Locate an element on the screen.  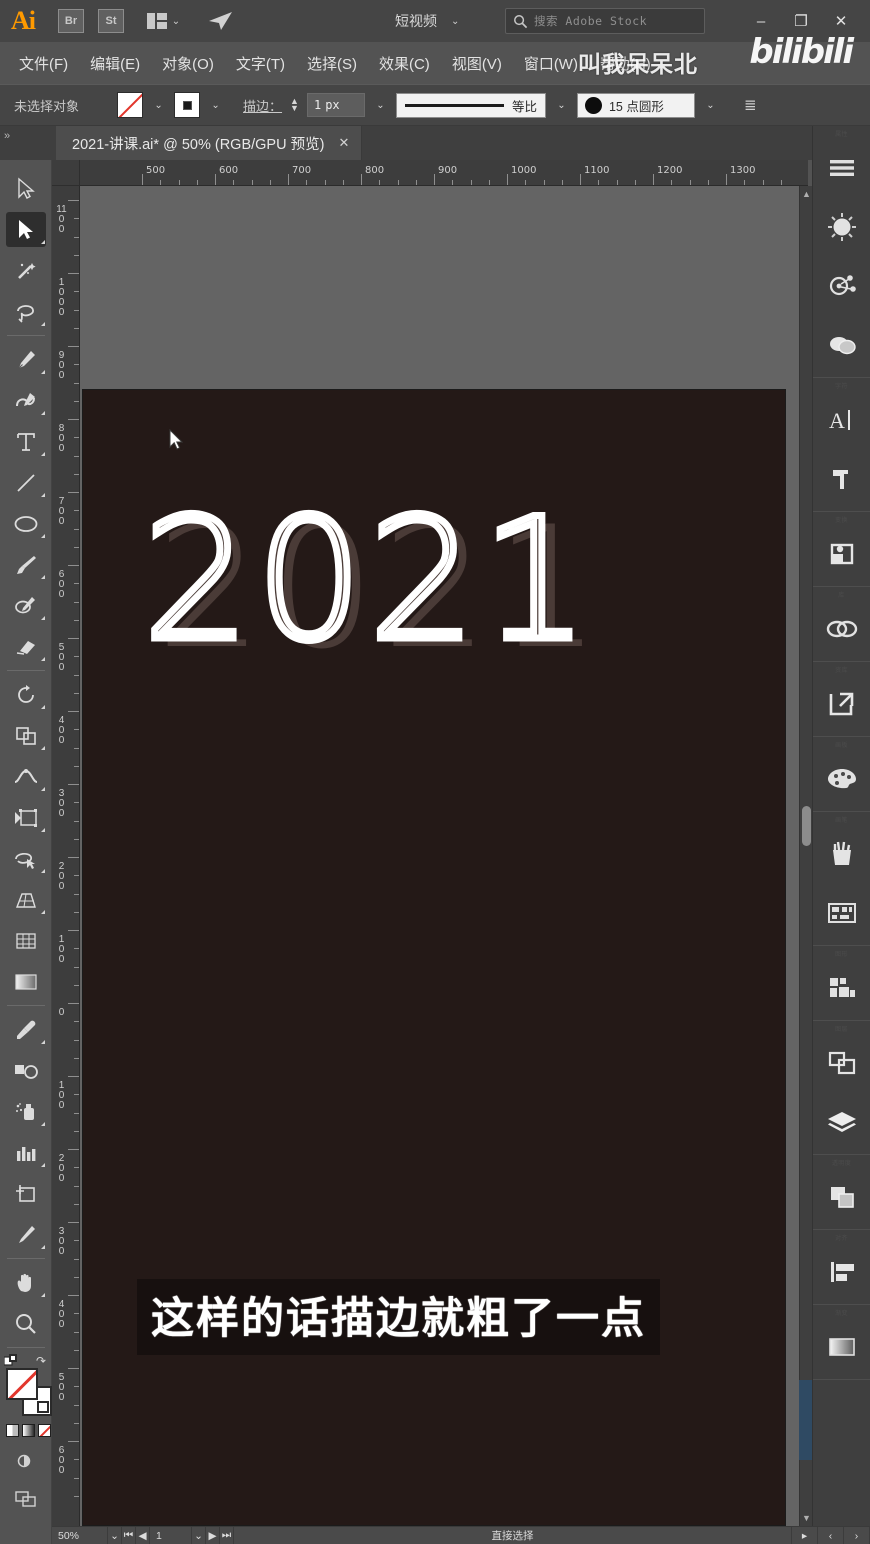
gradient-swatch-button is located at coordinates (28, 1430).